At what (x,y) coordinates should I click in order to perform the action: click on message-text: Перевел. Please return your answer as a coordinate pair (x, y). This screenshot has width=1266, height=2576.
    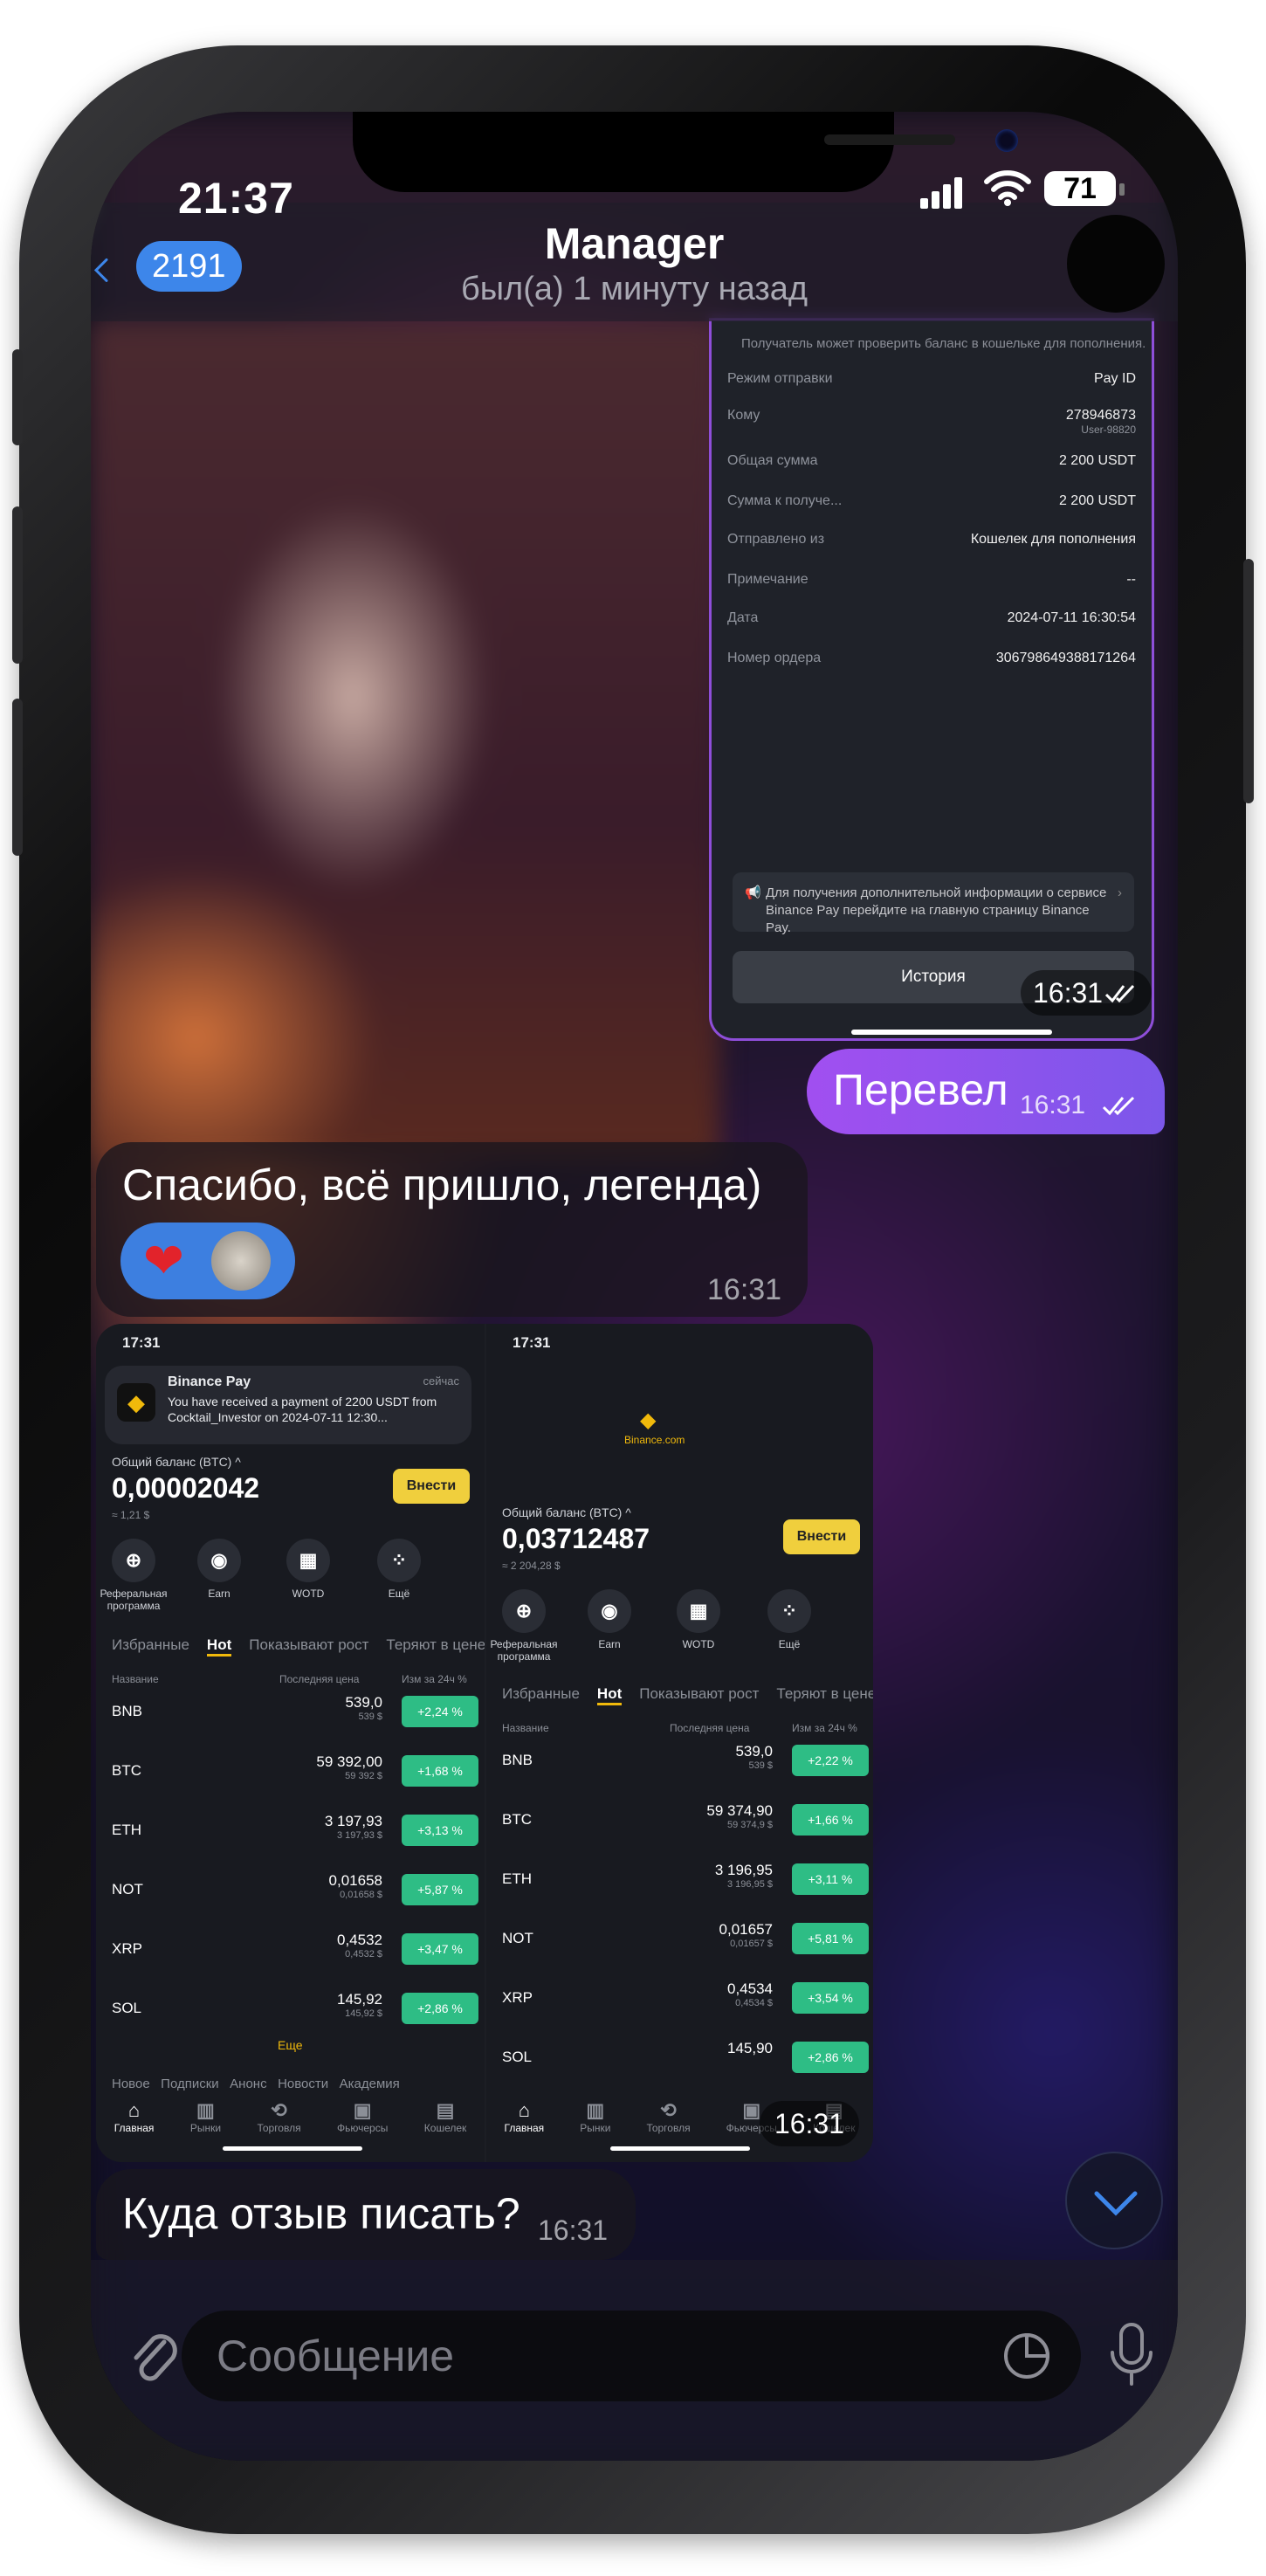
    Looking at the image, I should click on (920, 1089).